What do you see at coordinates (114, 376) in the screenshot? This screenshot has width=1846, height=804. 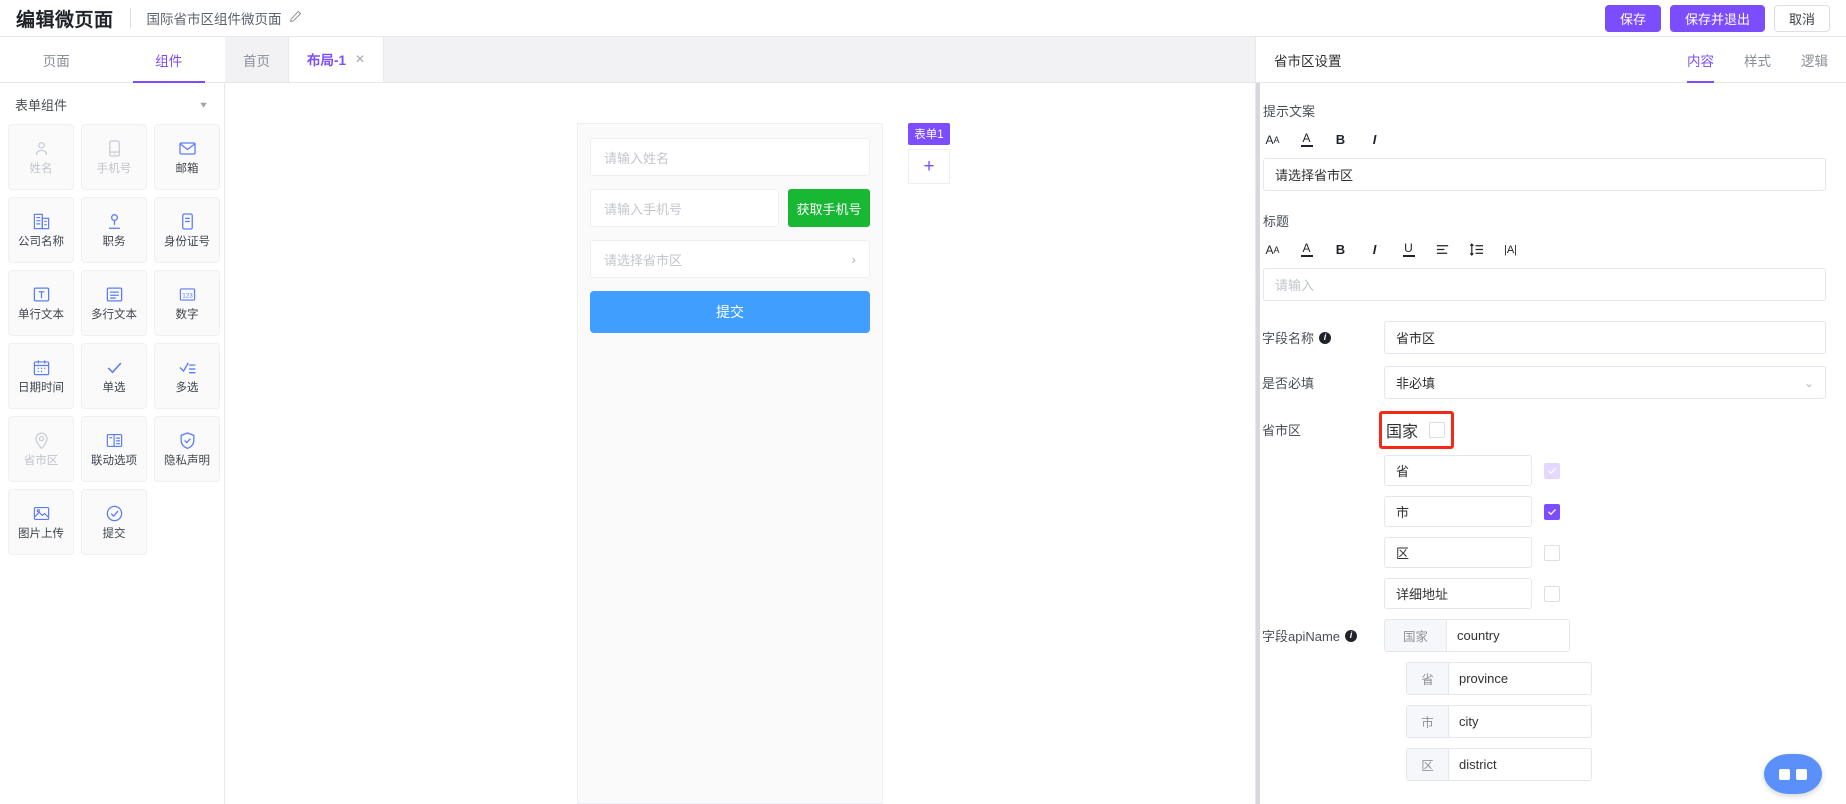 I see `palette-tile-radio: 单选` at bounding box center [114, 376].